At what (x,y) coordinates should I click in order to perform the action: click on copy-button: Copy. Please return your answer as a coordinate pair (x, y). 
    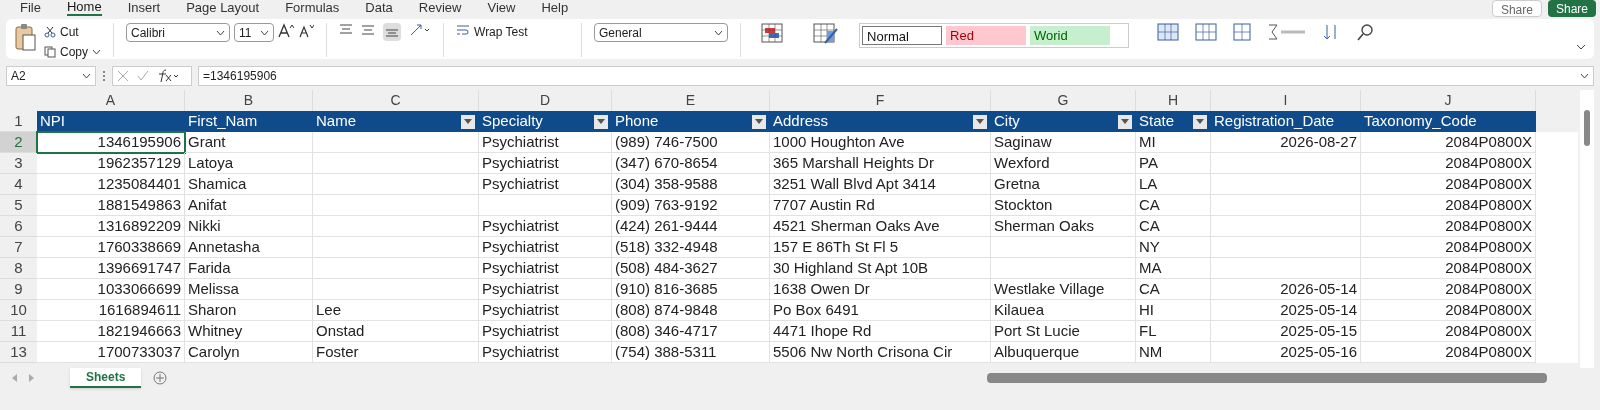
    Looking at the image, I should click on (72, 52).